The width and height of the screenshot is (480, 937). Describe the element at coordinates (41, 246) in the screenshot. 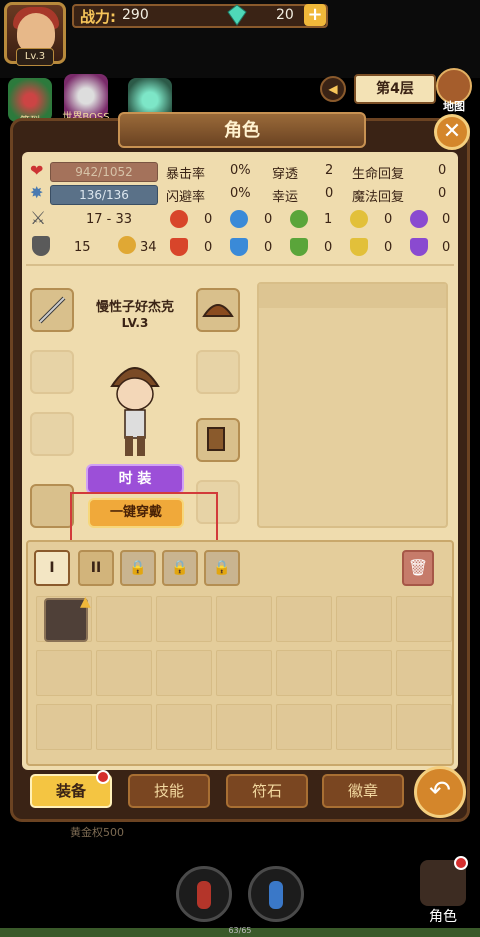

I see `shield-icon` at that location.